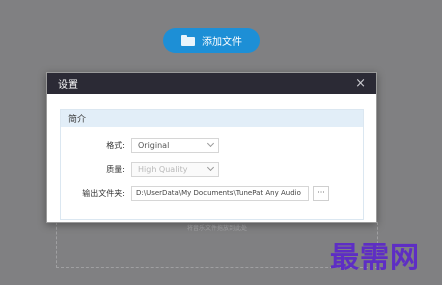 The width and height of the screenshot is (442, 285). What do you see at coordinates (163, 169) in the screenshot?
I see `quality-value: High Quality` at bounding box center [163, 169].